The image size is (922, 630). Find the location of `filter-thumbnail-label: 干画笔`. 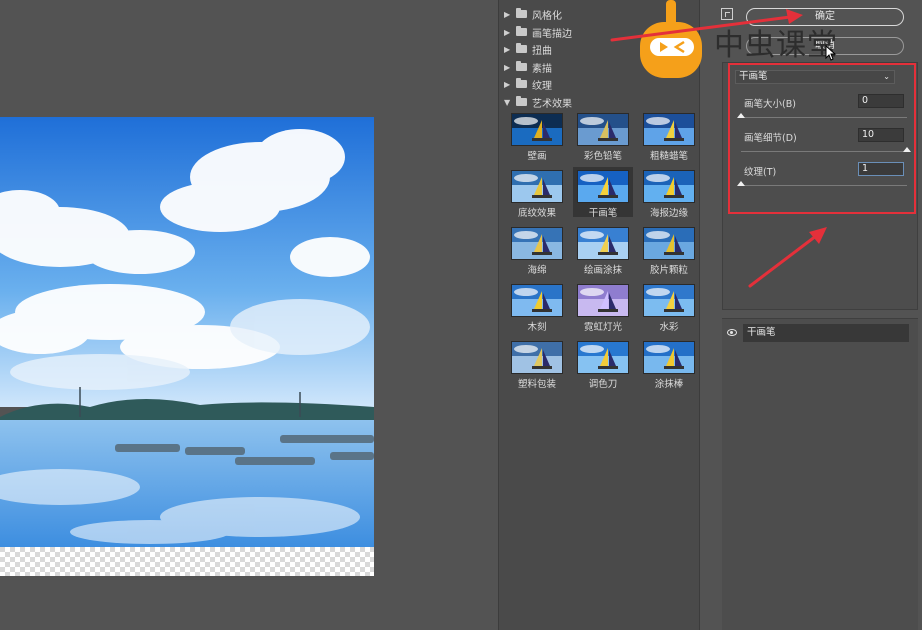

filter-thumbnail-label: 干画笔 is located at coordinates (603, 213).